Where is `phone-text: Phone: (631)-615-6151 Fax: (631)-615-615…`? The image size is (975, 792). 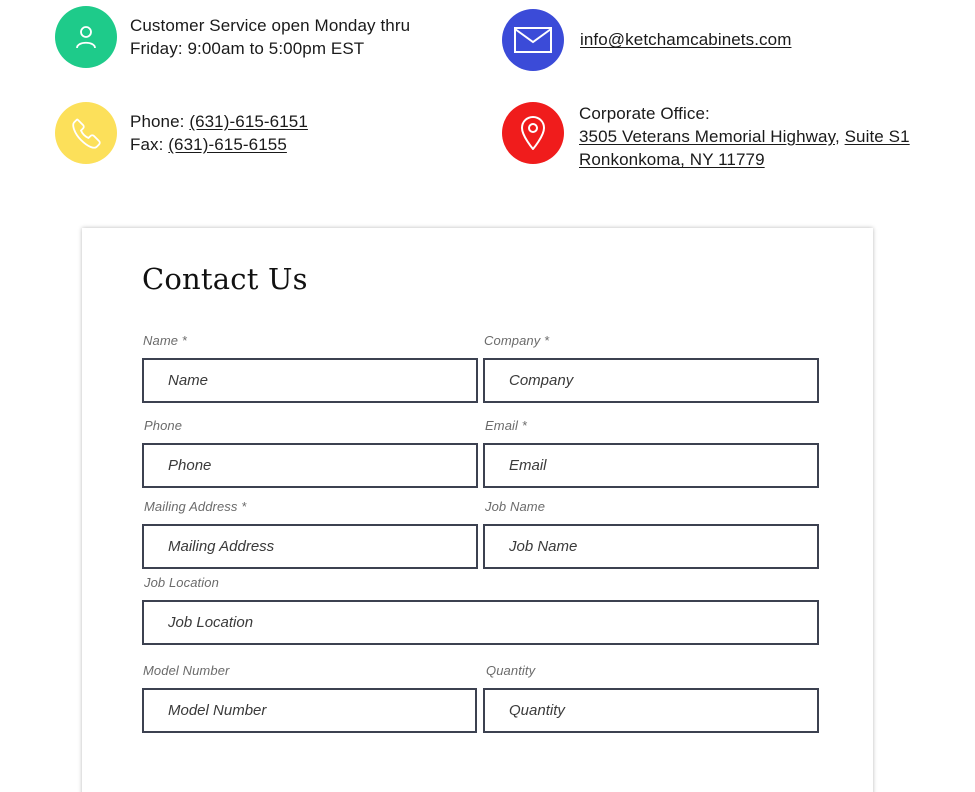
phone-text: Phone: (631)-615-6151 Fax: (631)-615-615… is located at coordinates (219, 133).